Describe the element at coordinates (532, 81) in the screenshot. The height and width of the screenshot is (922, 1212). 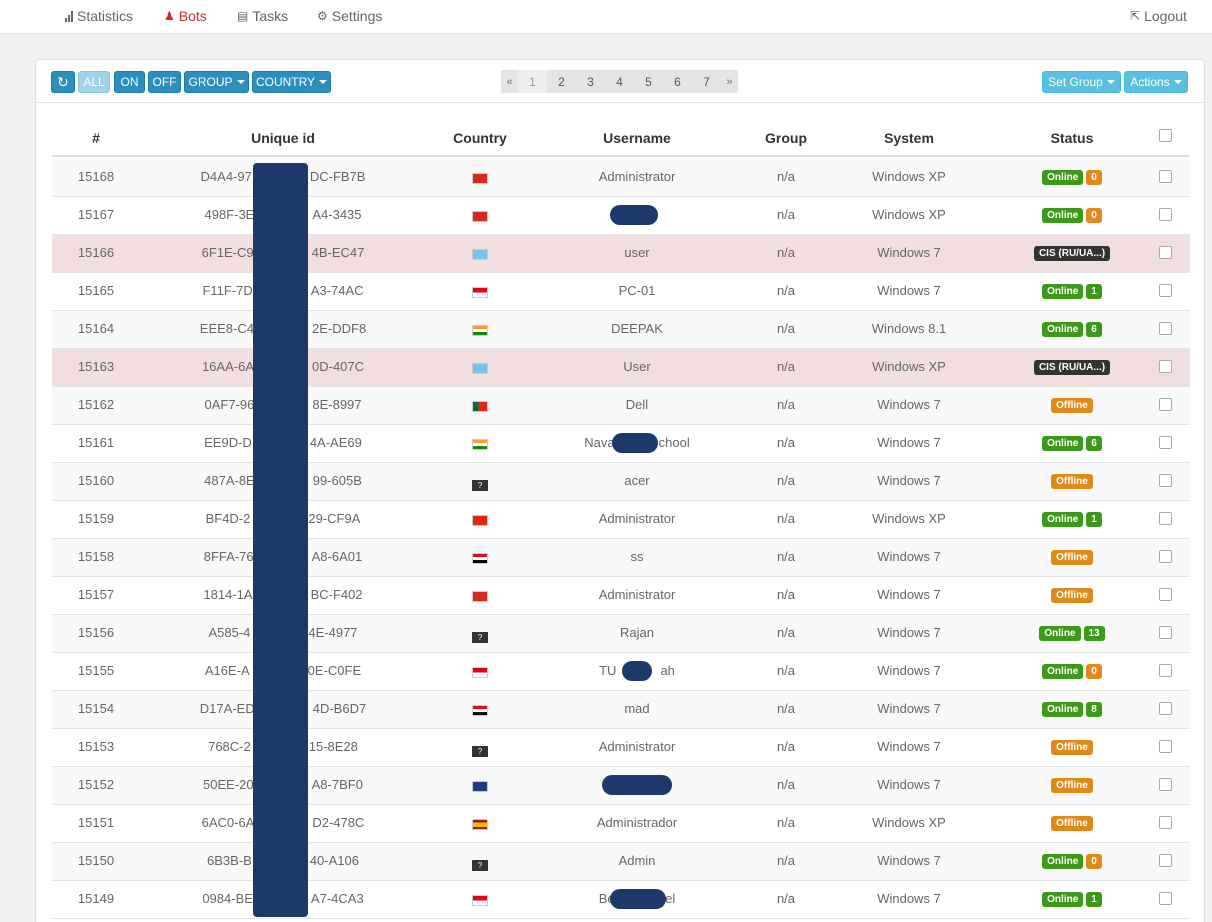
I see `pagination-page-1: 1` at that location.